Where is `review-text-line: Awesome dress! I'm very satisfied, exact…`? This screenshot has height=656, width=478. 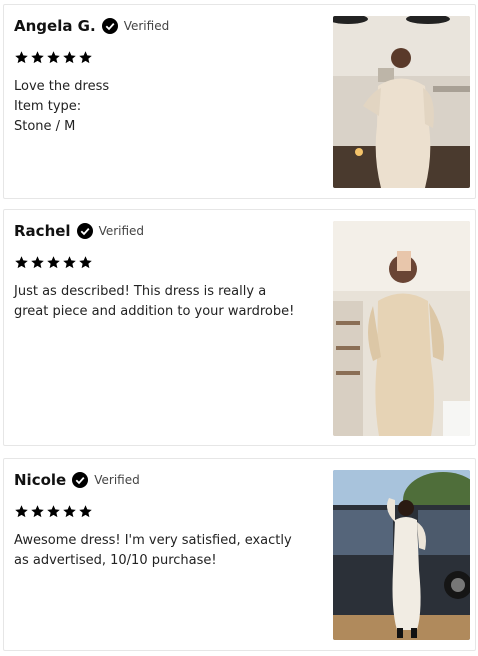 review-text-line: Awesome dress! I'm very satisfied, exact… is located at coordinates (153, 540).